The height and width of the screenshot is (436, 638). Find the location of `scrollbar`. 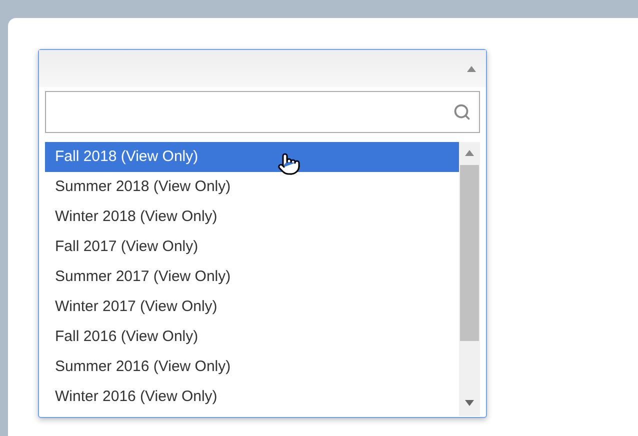

scrollbar is located at coordinates (469, 279).